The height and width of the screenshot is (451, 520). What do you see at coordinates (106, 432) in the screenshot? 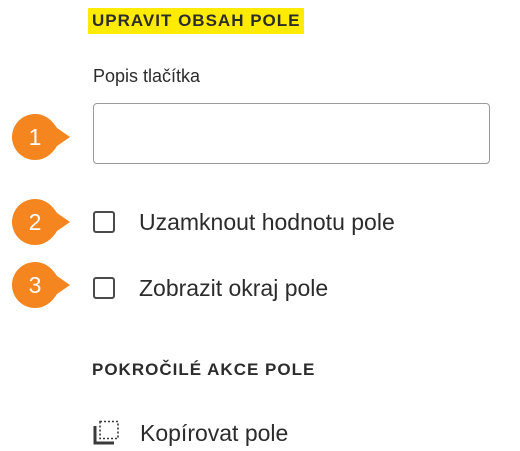
I see `copy-field-icon` at bounding box center [106, 432].